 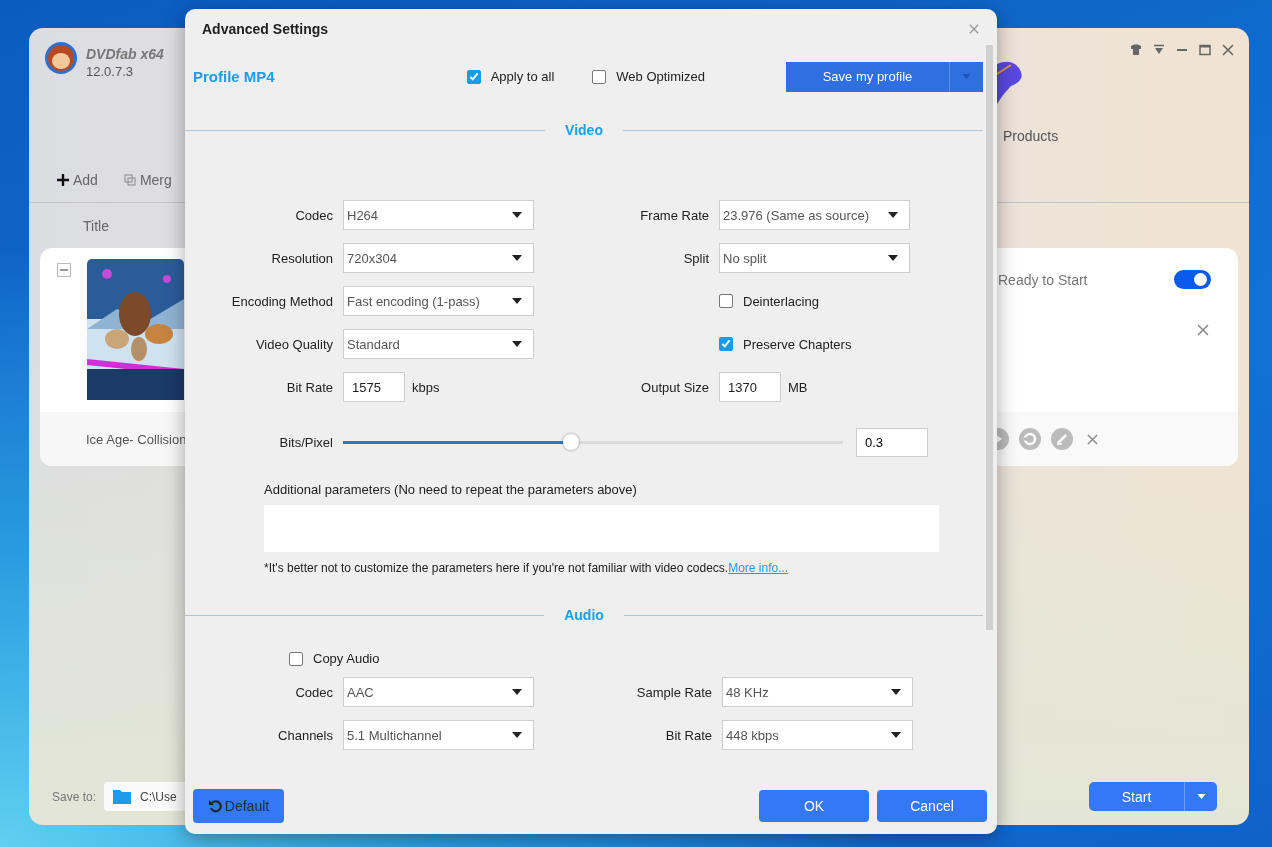 What do you see at coordinates (64, 270) in the screenshot?
I see `collapse-icon` at bounding box center [64, 270].